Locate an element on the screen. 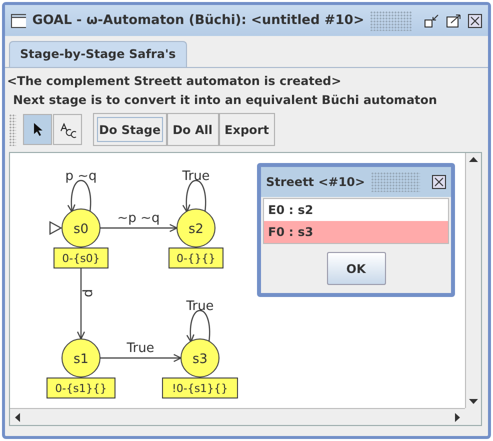  toolbar-grip is located at coordinates (12, 130).